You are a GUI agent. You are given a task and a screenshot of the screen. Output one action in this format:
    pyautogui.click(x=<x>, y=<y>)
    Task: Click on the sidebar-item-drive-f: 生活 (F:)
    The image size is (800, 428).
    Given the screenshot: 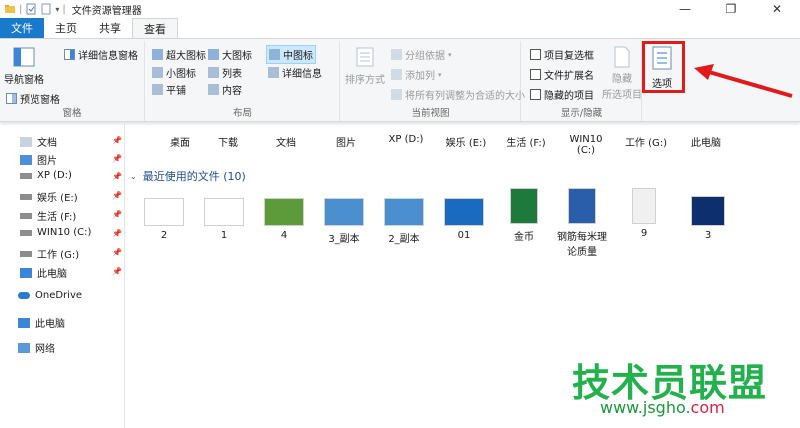 What is the action you would take?
    pyautogui.click(x=48, y=215)
    